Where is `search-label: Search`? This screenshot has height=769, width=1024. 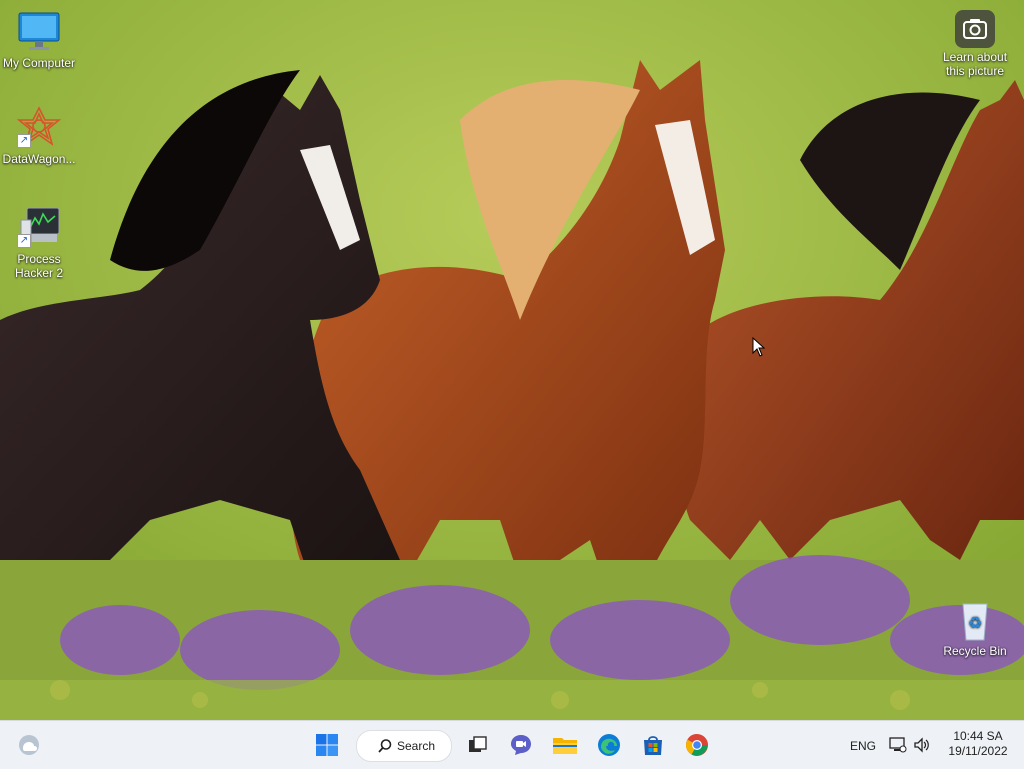 search-label: Search is located at coordinates (416, 746).